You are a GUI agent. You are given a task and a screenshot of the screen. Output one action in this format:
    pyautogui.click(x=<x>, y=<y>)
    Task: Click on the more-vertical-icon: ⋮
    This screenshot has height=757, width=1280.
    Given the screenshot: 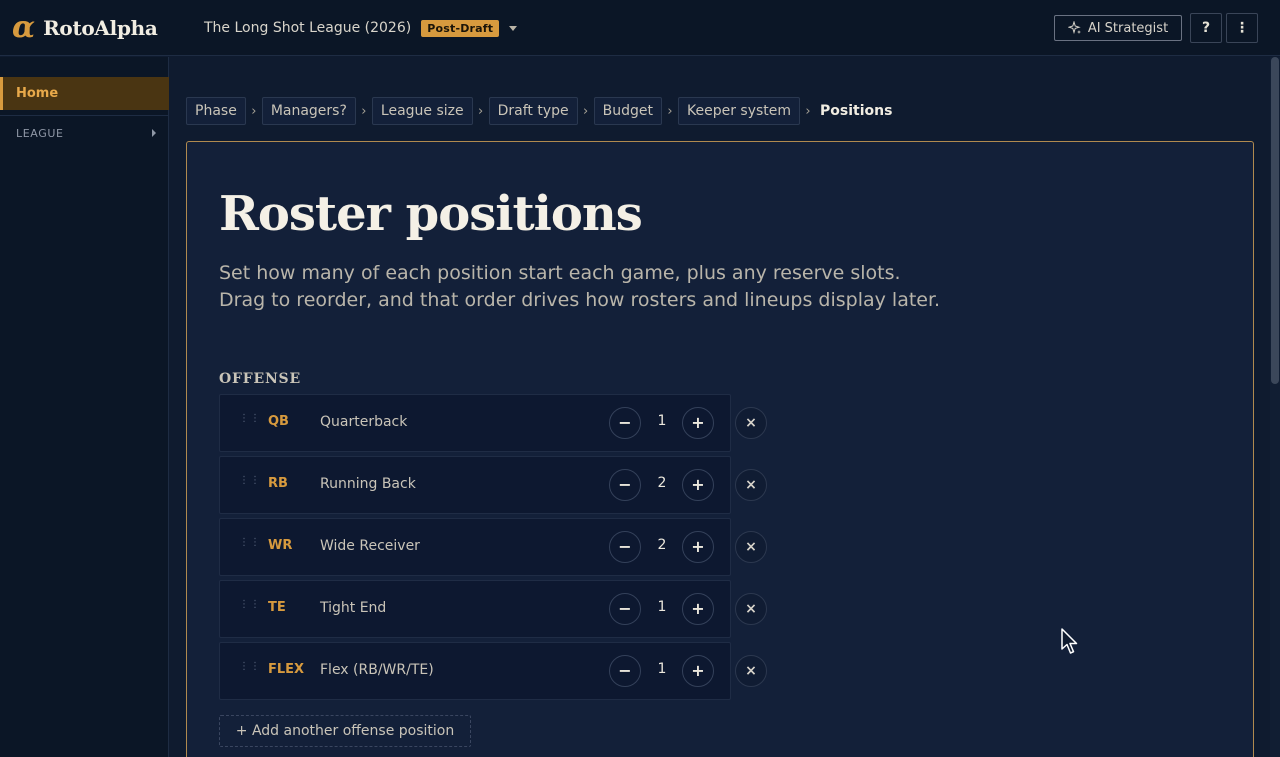 What is the action you would take?
    pyautogui.click(x=1242, y=28)
    